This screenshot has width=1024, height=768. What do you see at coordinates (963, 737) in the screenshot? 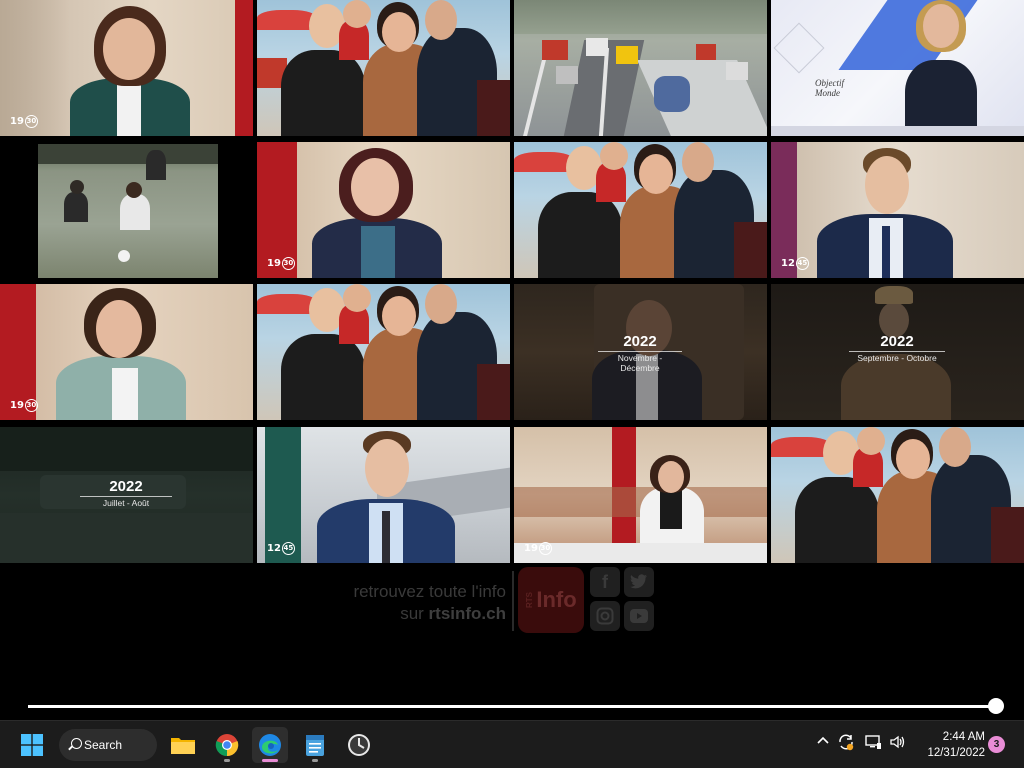
I see `clock-time: 2:44 AM` at bounding box center [963, 737].